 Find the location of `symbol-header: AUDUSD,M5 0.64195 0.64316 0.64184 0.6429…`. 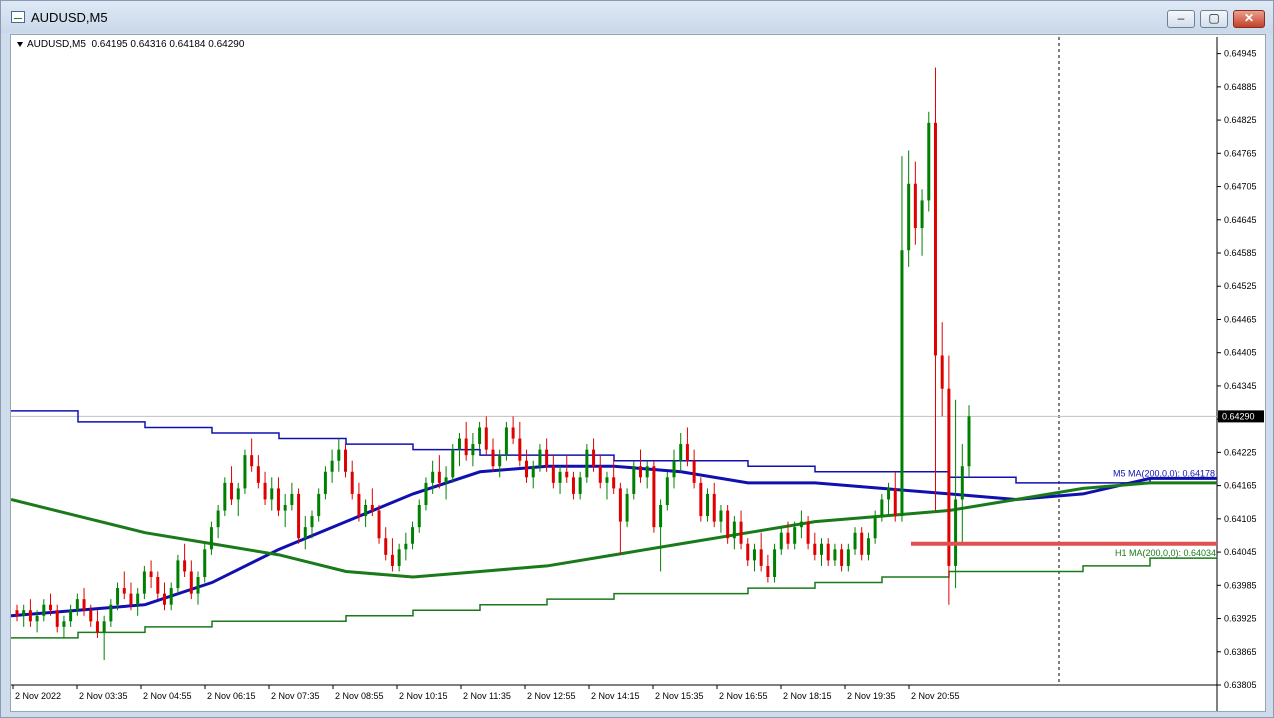

symbol-header: AUDUSD,M5 0.64195 0.64316 0.64184 0.6429… is located at coordinates (130, 44).